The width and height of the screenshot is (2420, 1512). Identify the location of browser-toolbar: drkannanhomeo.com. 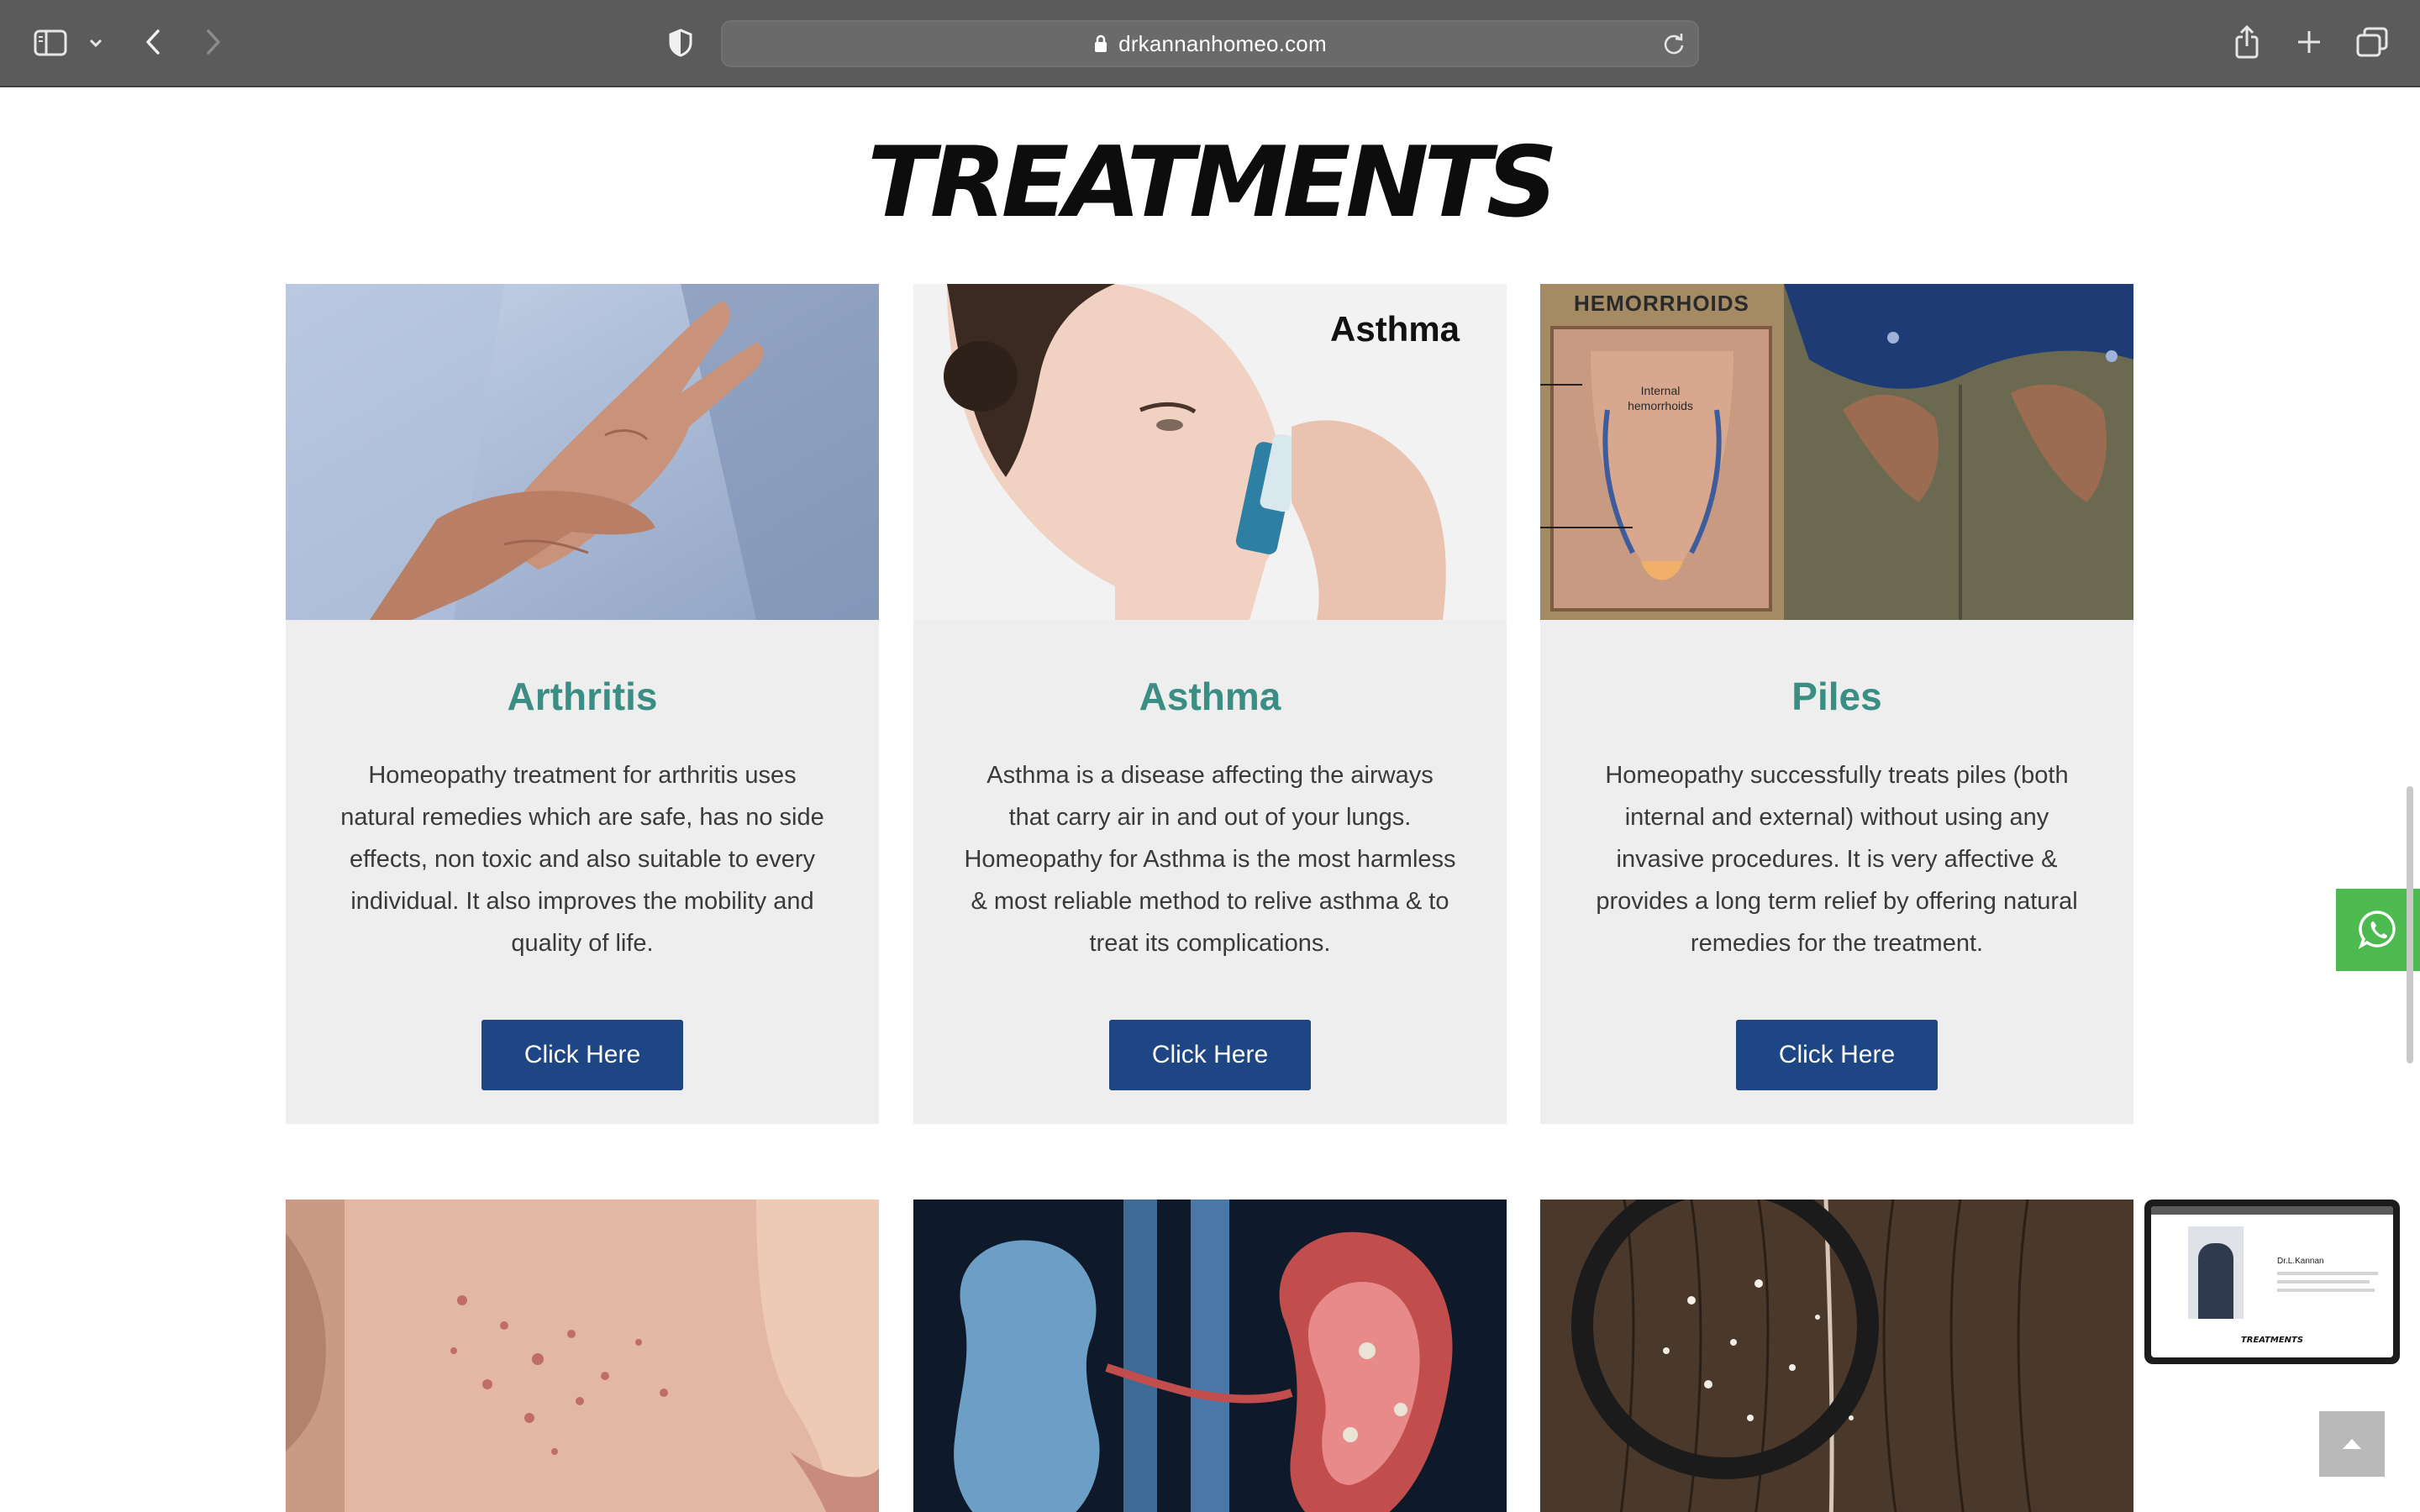
(1210, 43).